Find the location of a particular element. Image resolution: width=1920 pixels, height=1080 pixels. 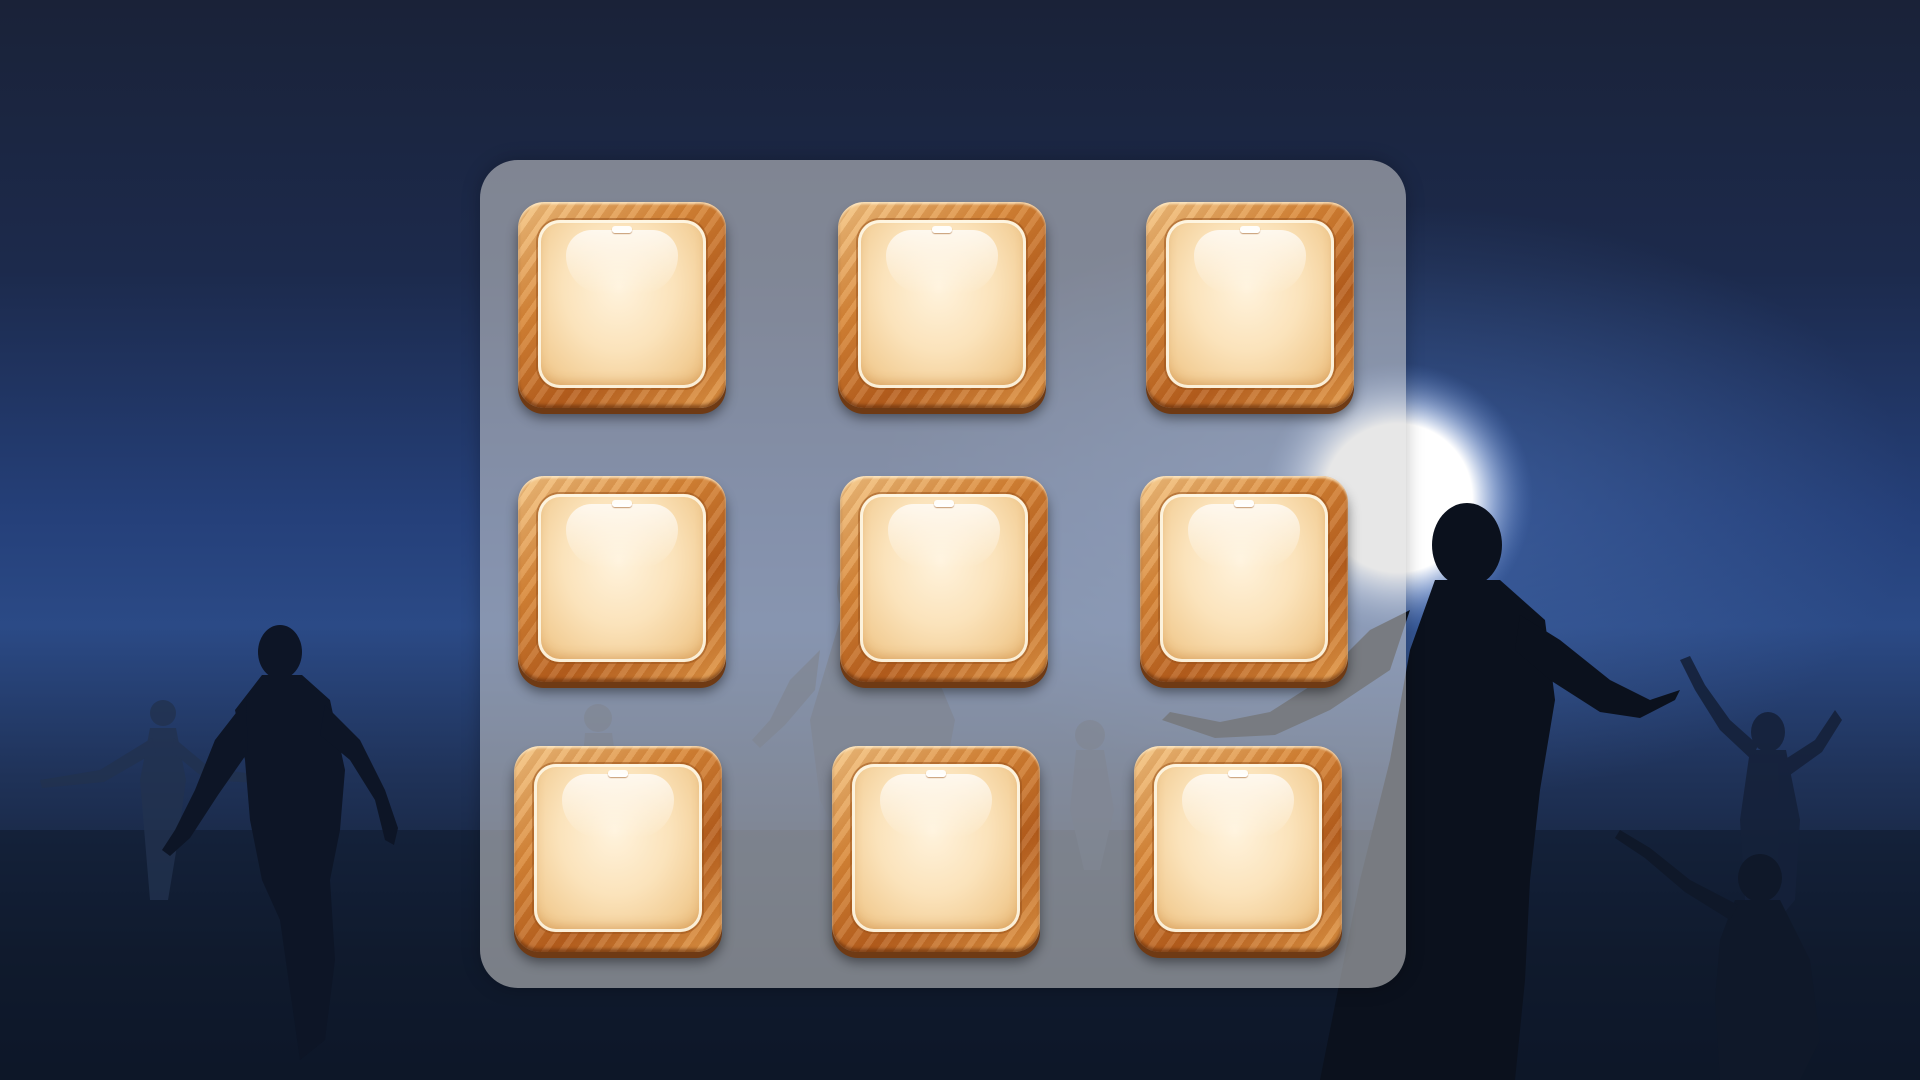

card-tile-r1c1 is located at coordinates (622, 305).